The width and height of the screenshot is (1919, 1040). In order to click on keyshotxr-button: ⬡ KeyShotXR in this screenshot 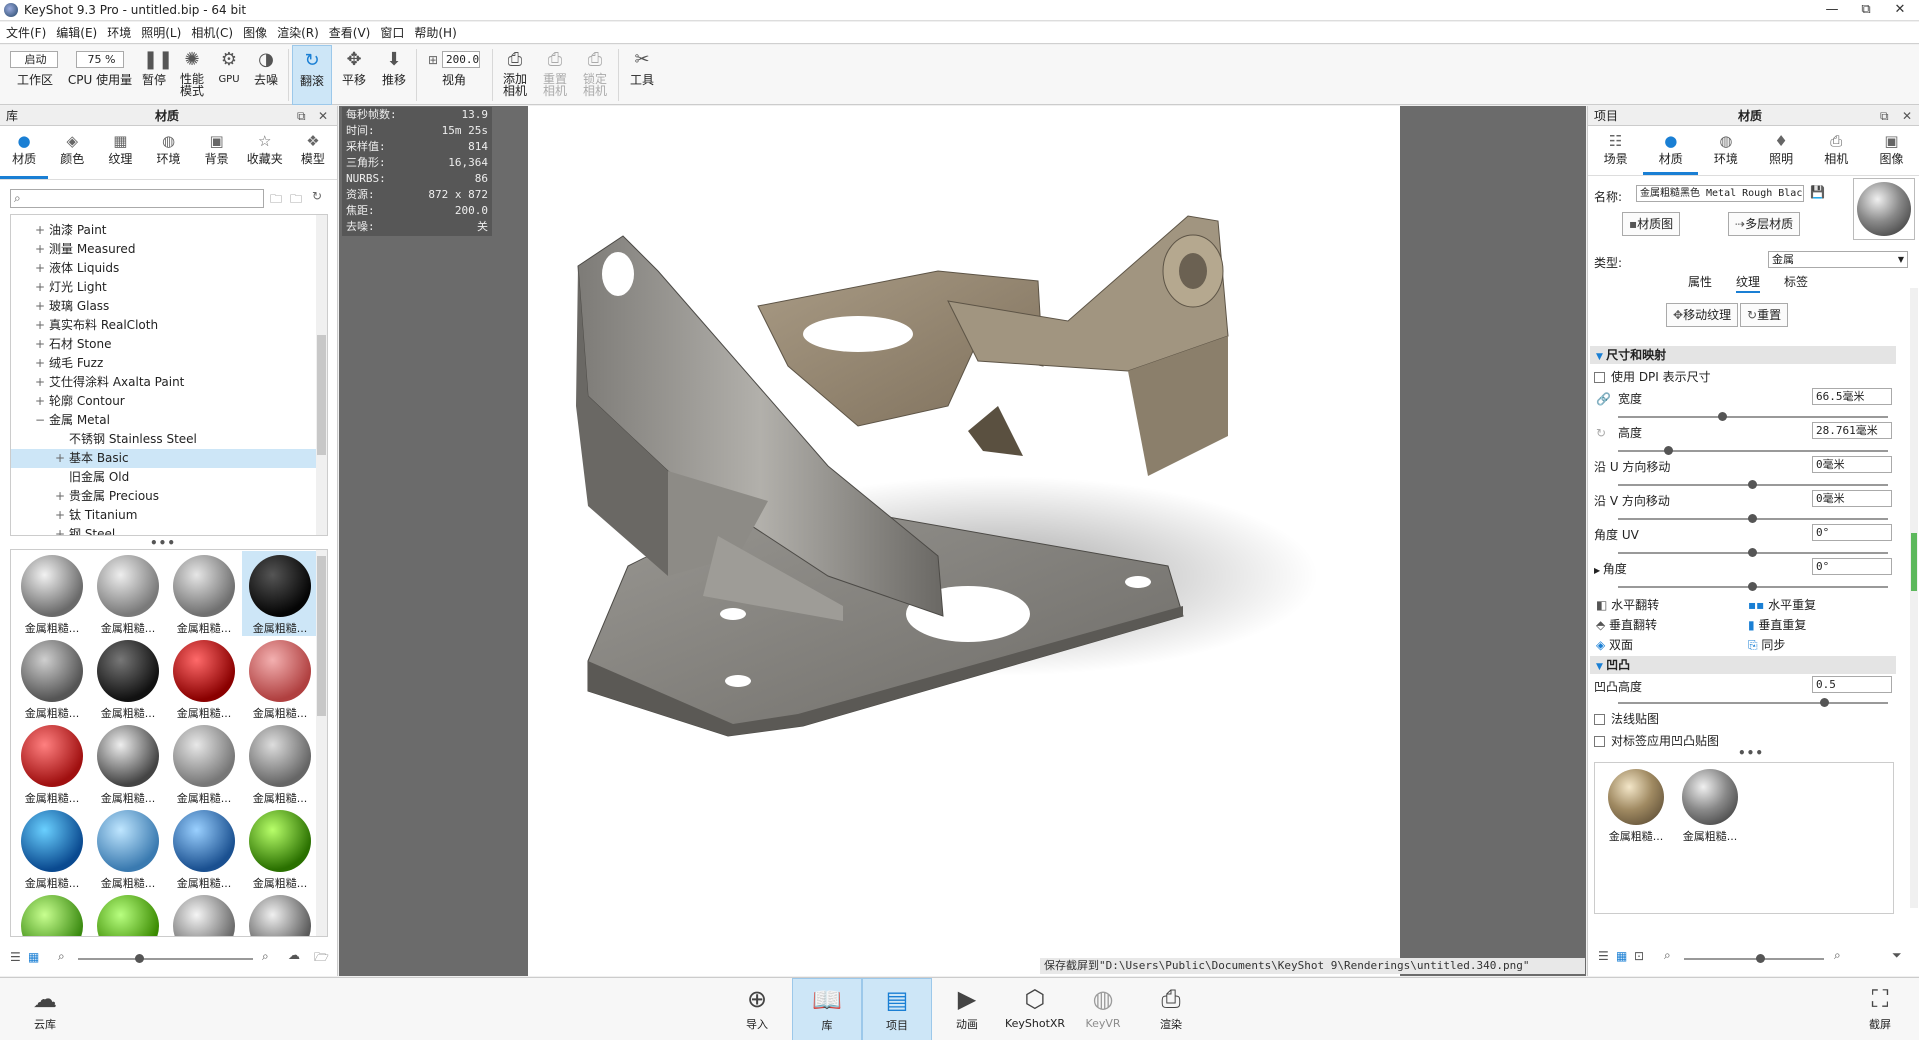, I will do `click(1035, 1009)`.